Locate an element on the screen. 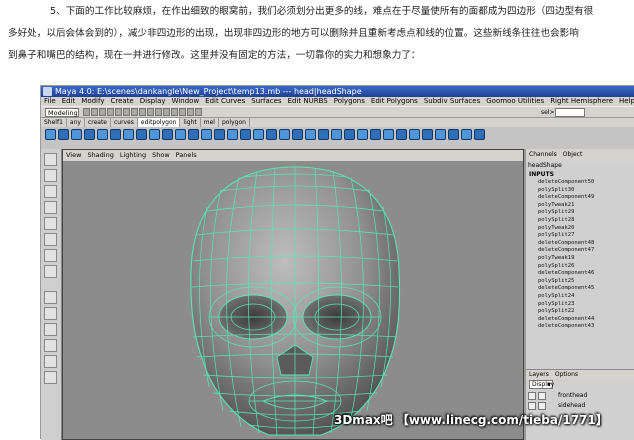 The image size is (634, 440). separate-icon is located at coordinates (258, 134).